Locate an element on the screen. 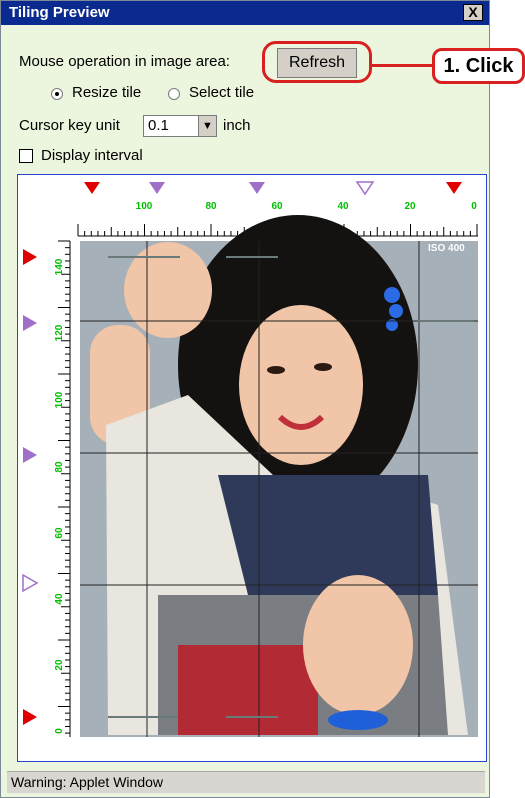 The width and height of the screenshot is (525, 798). radio-selected-dot is located at coordinates (57, 94).